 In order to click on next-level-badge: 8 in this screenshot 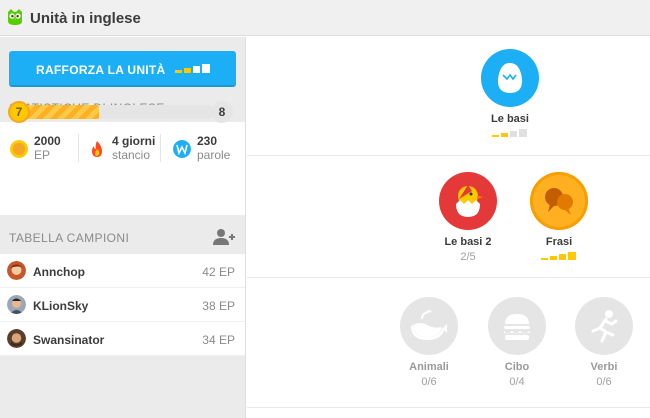, I will do `click(222, 112)`.